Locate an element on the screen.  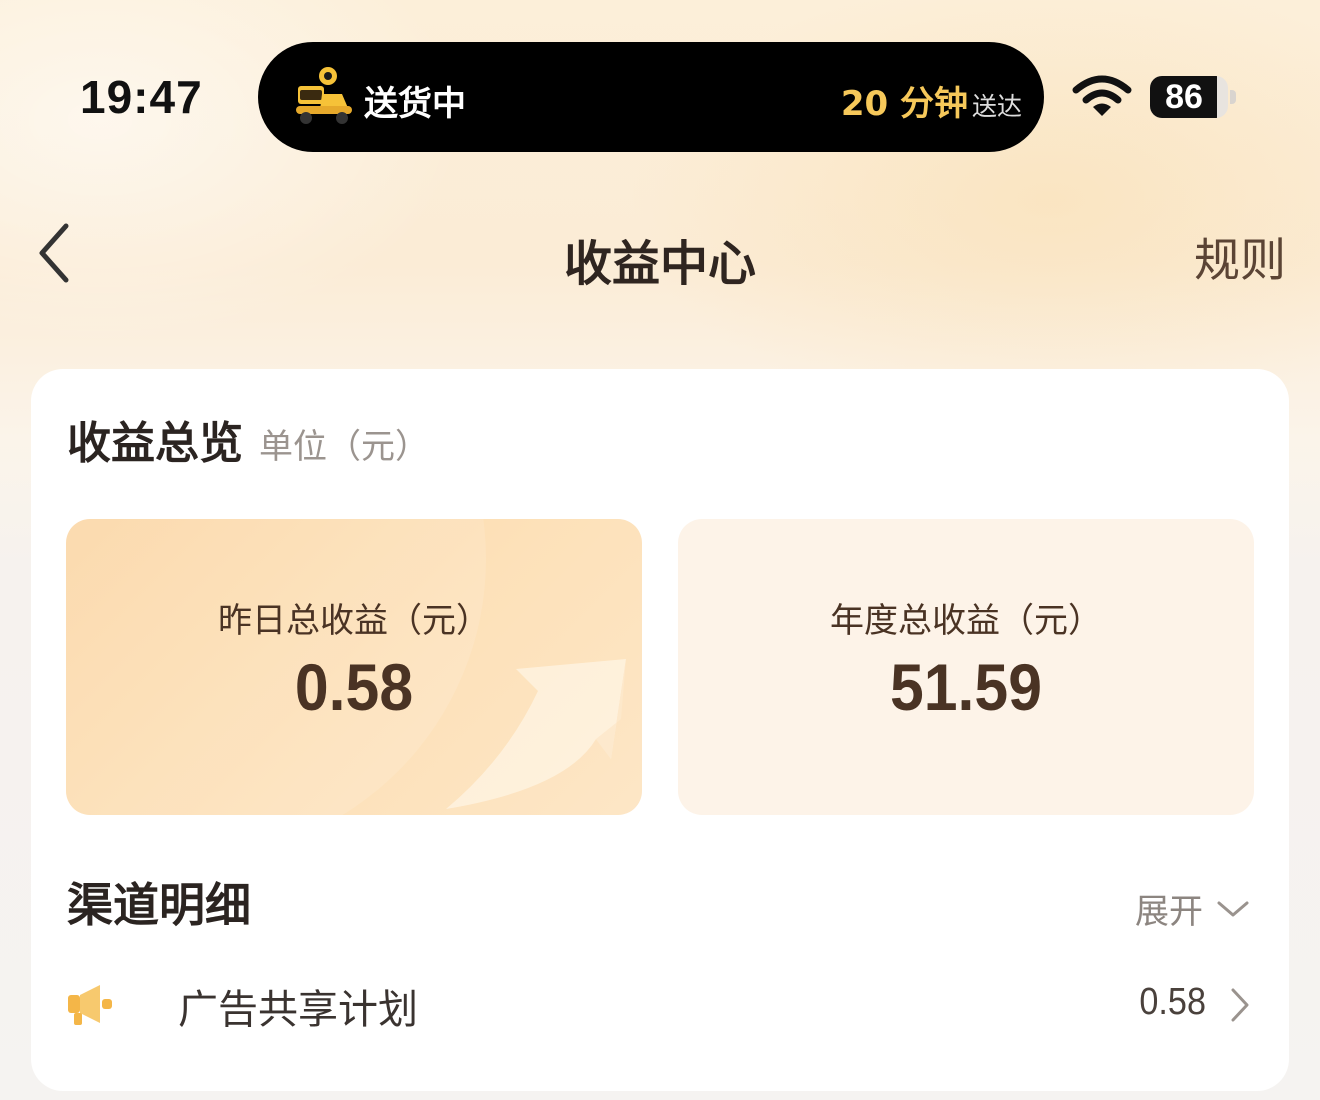
yesterday-earnings-label: 昨日总收益（元） is located at coordinates (354, 621).